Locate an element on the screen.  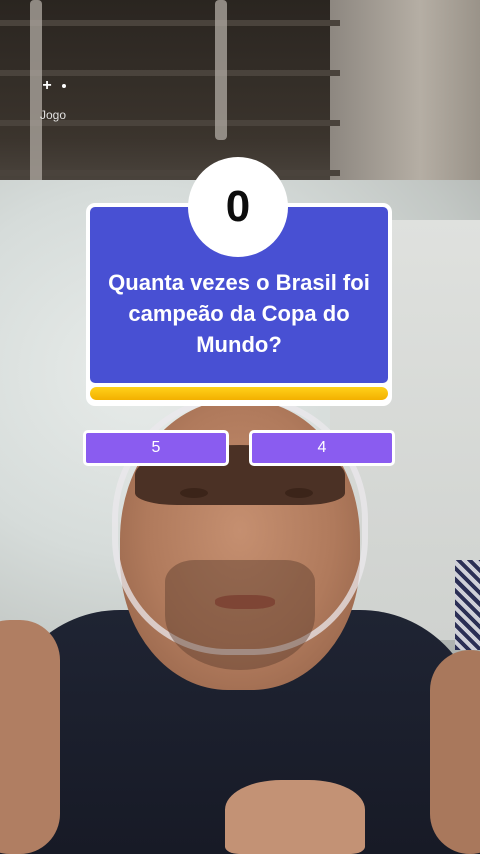
person-beard is located at coordinates (240, 615).